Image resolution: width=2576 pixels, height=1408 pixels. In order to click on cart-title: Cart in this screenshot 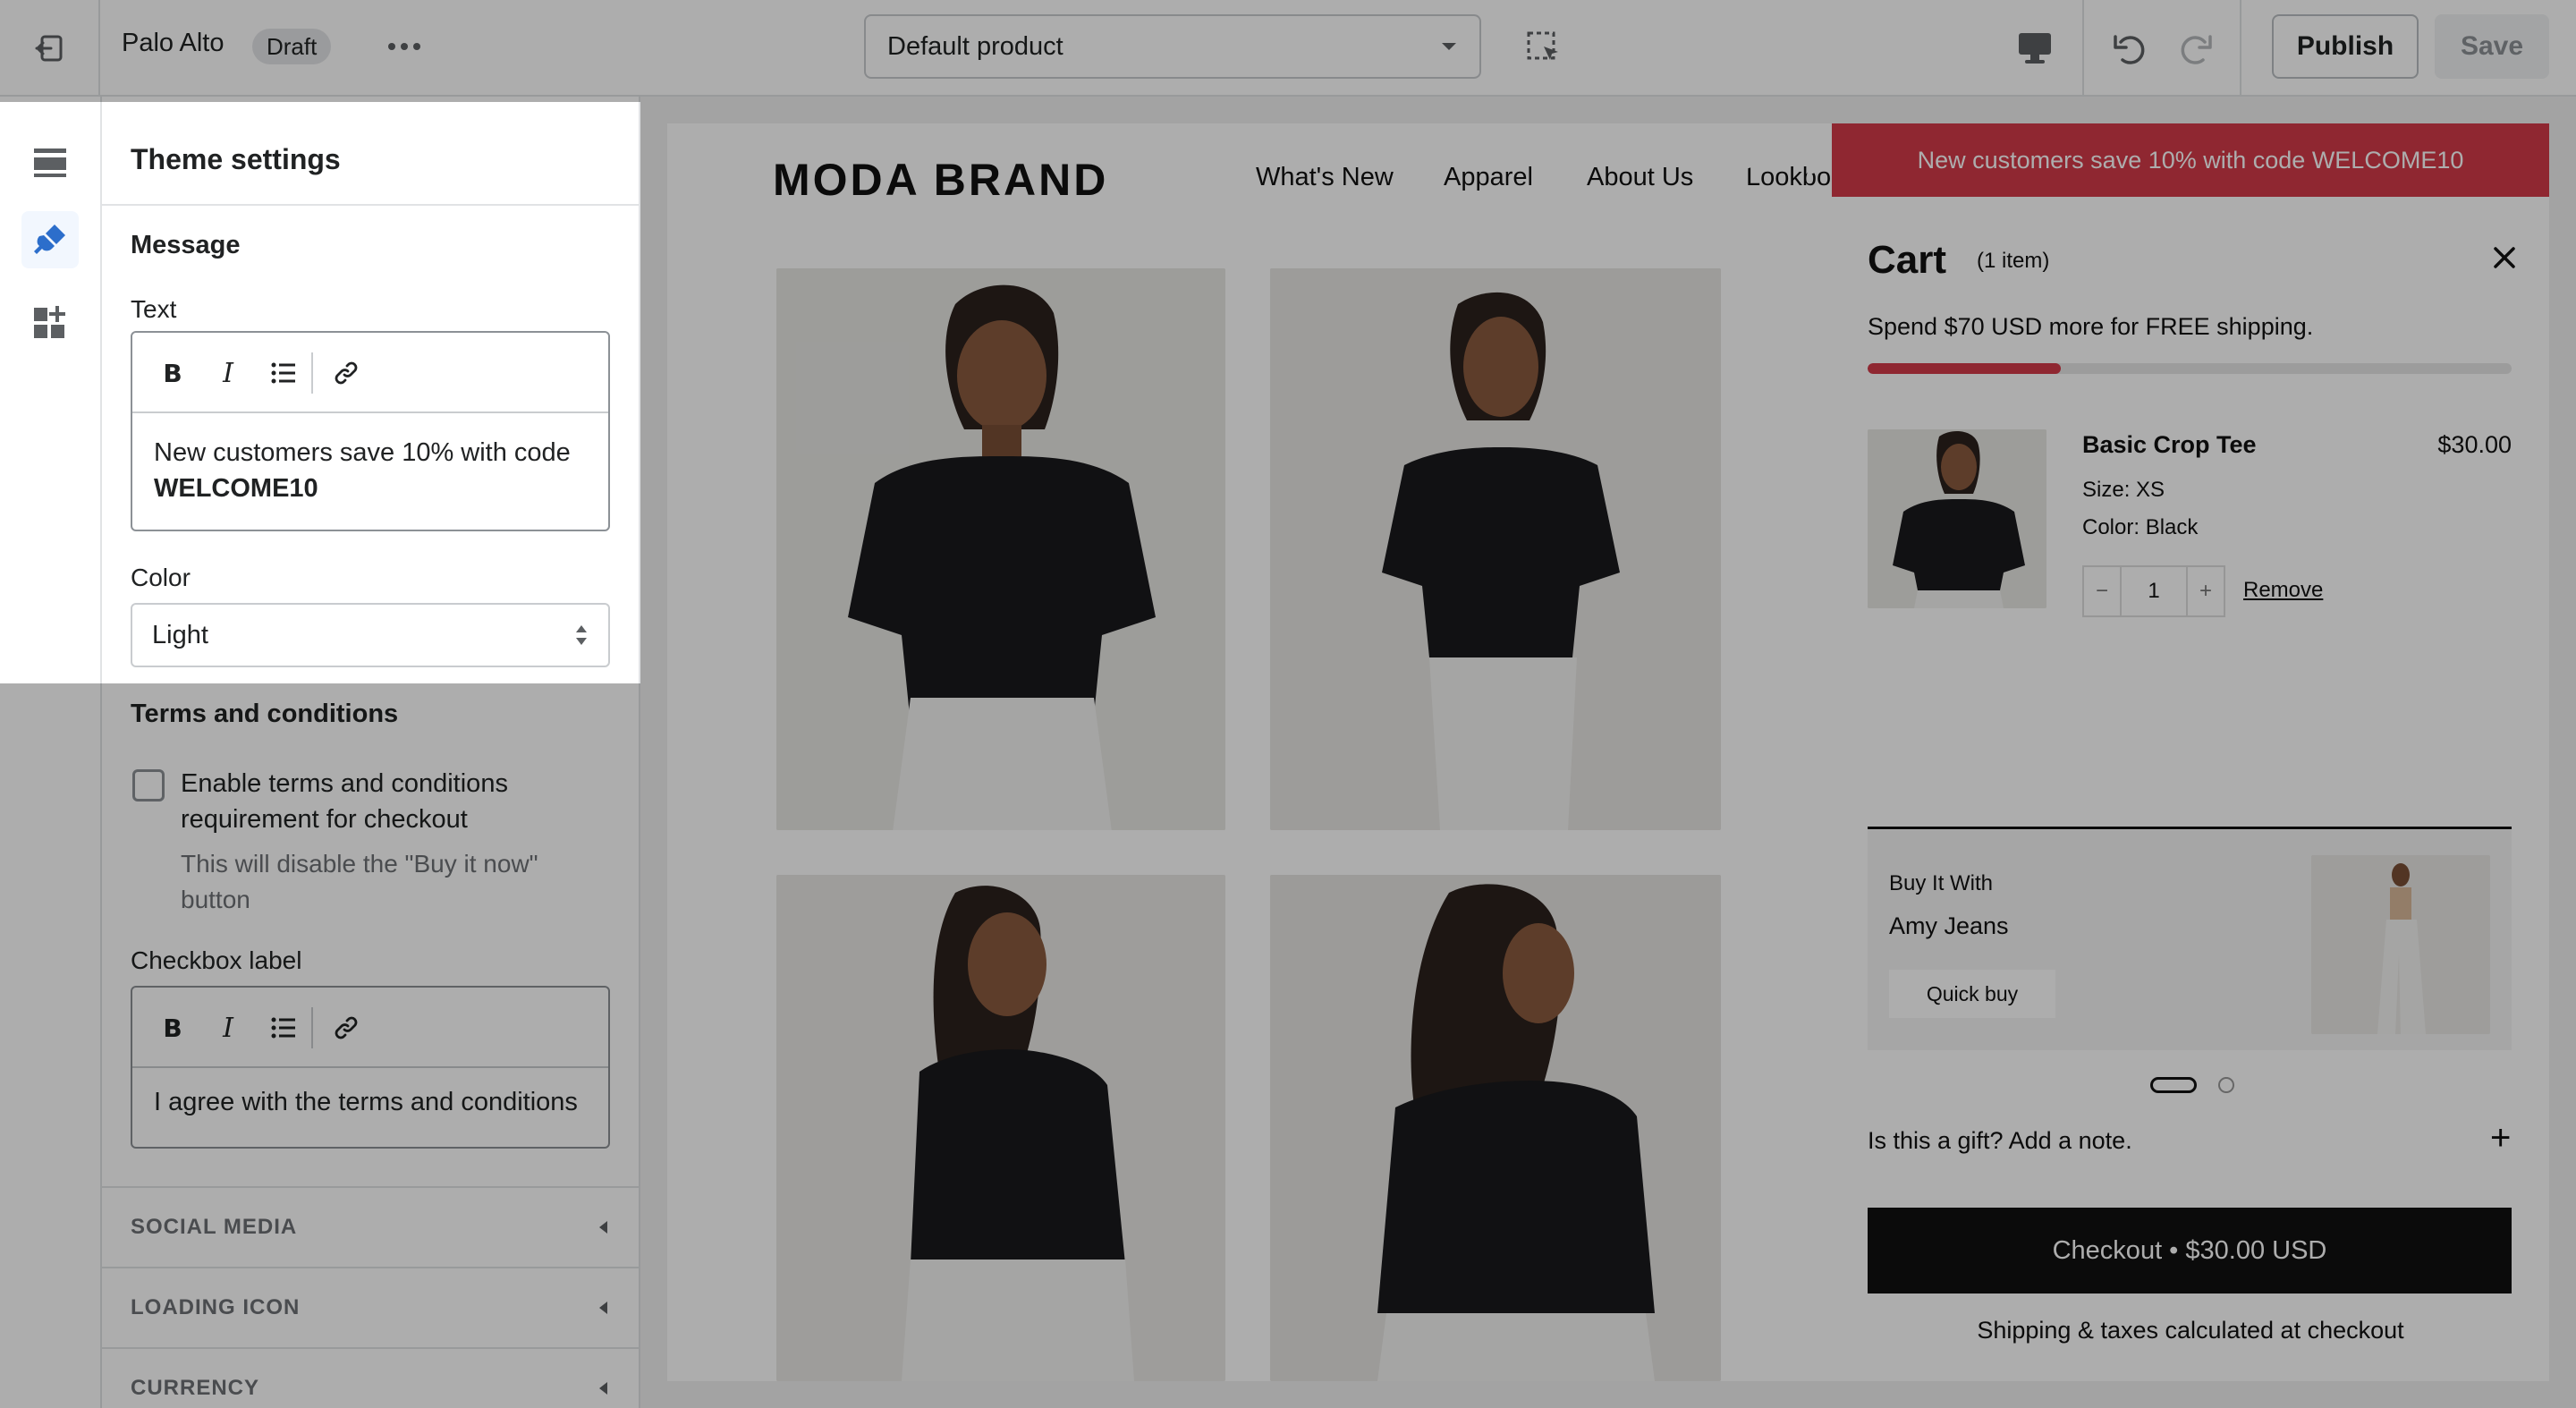, I will do `click(1907, 260)`.